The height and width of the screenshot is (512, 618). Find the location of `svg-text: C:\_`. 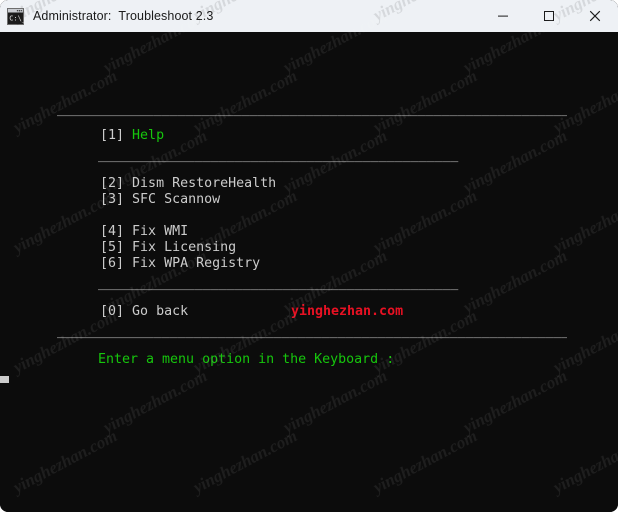

svg-text: C:\_ is located at coordinates (16, 18).